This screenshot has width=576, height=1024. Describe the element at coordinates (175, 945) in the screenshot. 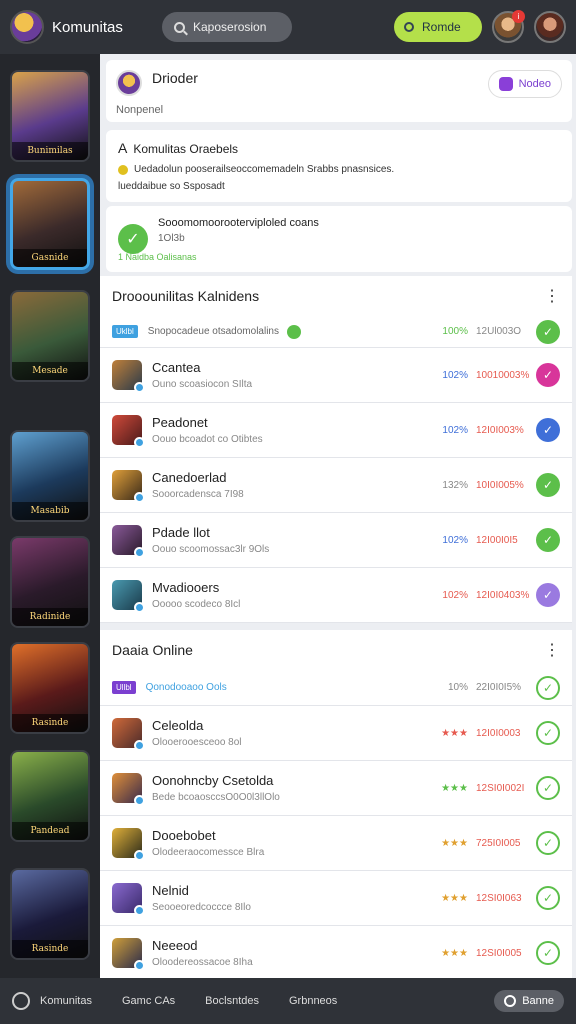

I see `item-name: Neeeod` at that location.